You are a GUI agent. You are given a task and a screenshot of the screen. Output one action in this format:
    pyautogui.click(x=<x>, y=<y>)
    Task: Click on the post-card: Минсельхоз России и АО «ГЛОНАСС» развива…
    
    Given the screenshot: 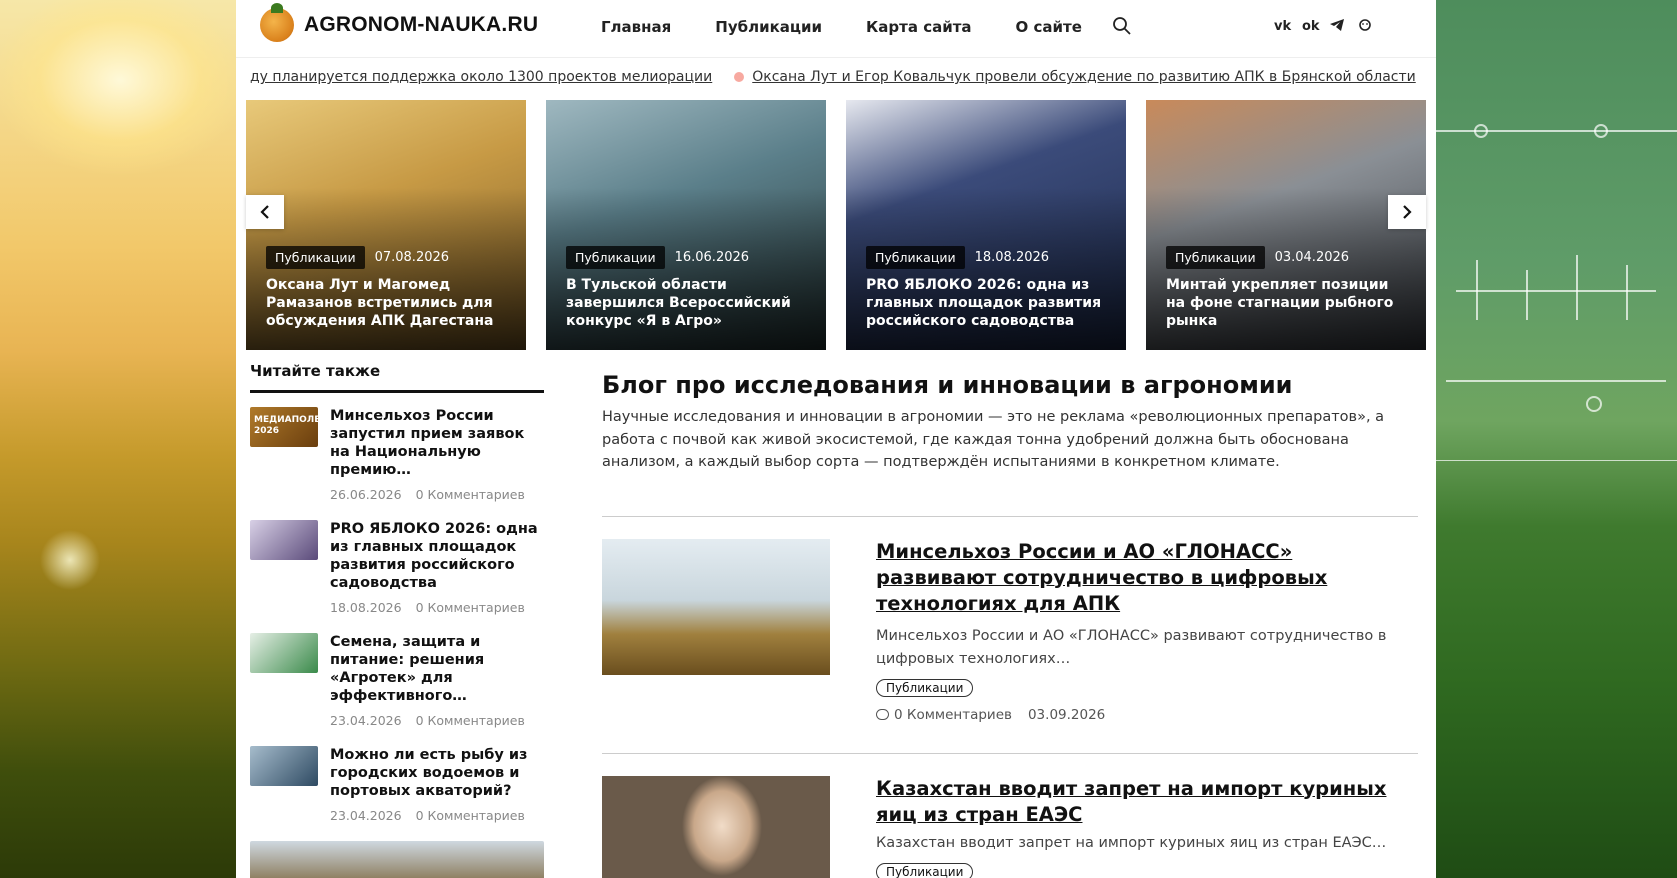 What is the action you would take?
    pyautogui.click(x=1010, y=630)
    